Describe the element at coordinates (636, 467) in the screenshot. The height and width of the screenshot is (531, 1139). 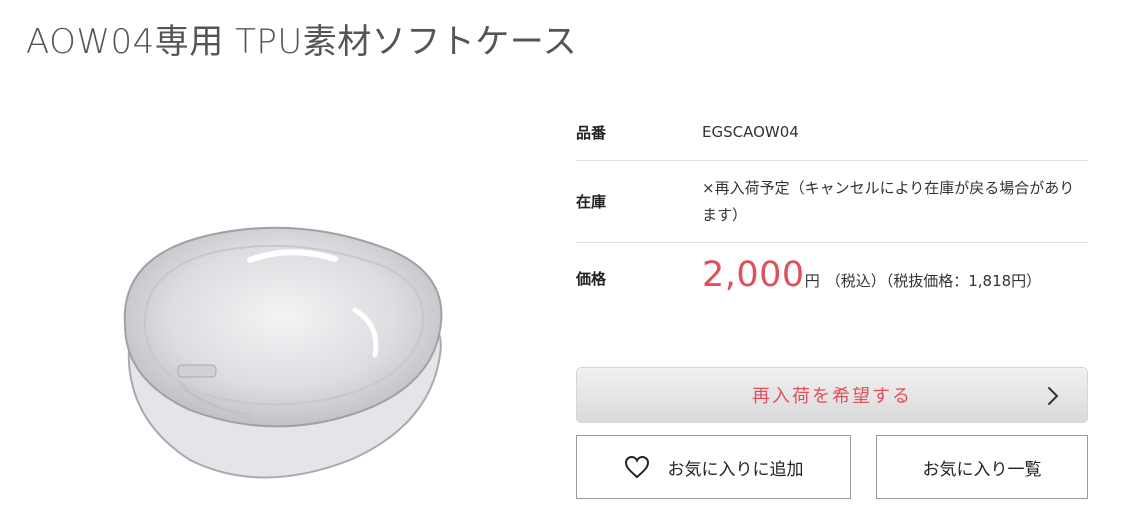
I see `heart-icon` at that location.